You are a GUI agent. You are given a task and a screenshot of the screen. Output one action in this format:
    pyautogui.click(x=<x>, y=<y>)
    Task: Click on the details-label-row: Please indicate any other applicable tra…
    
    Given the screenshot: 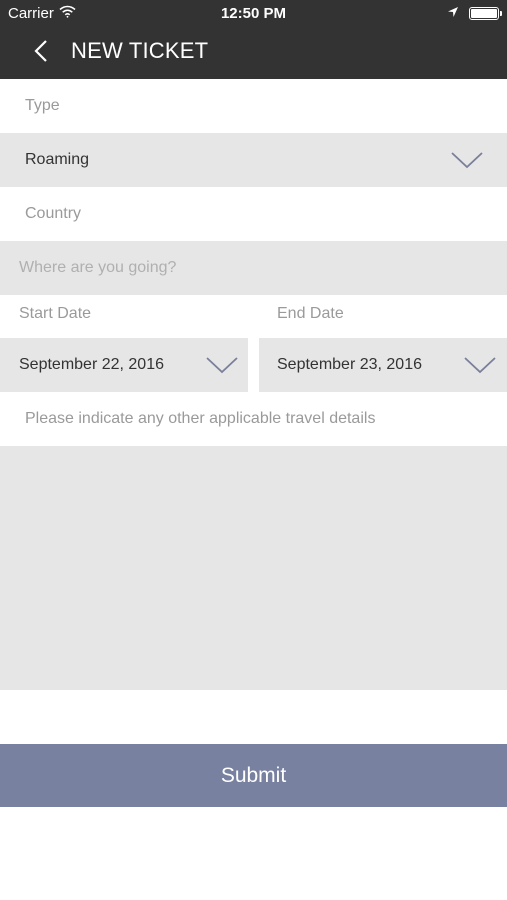 What is the action you would take?
    pyautogui.click(x=253, y=419)
    